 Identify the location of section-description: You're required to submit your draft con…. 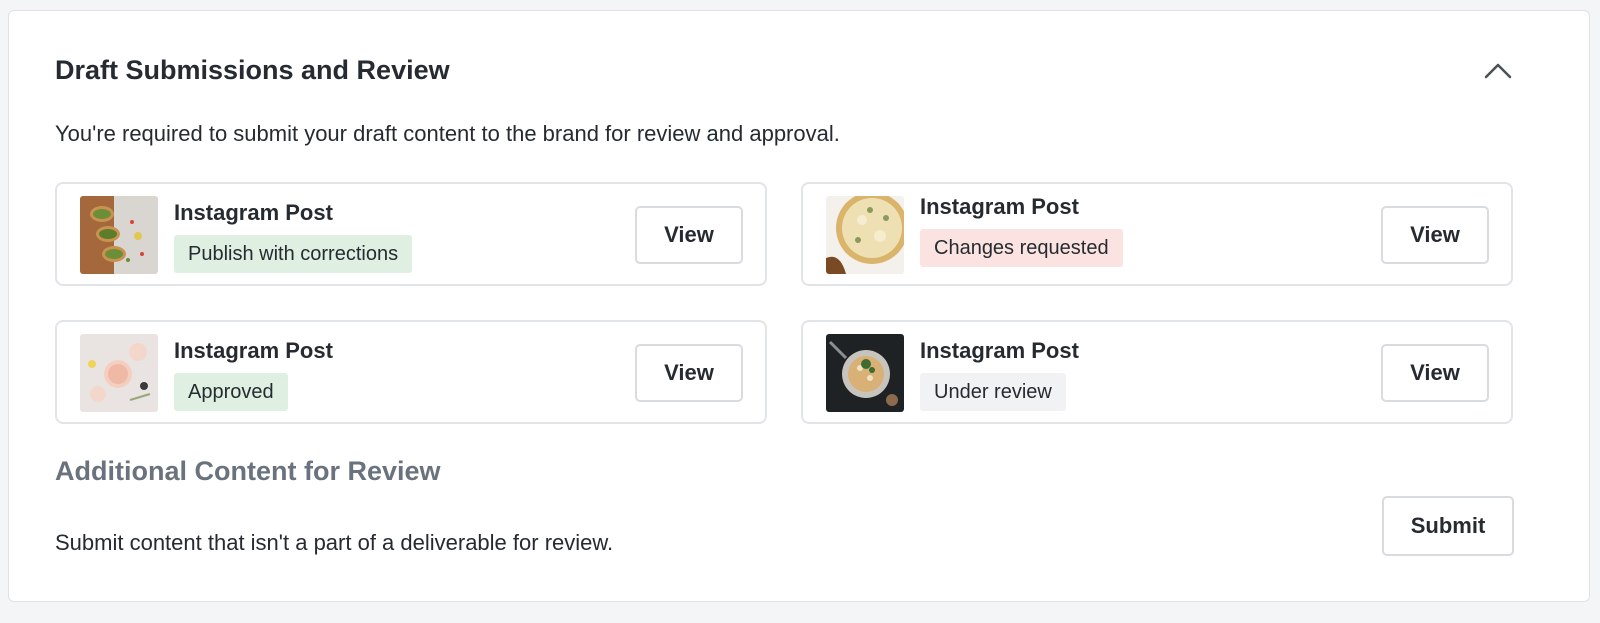
(447, 133).